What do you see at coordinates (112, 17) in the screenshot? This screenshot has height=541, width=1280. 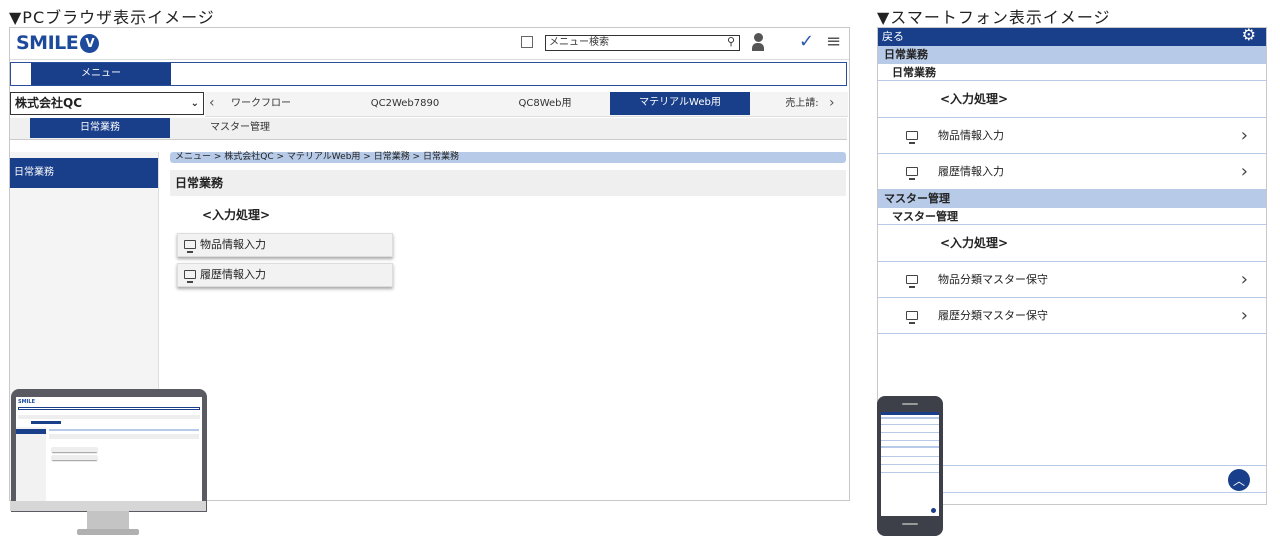 I see `pc-caption: ▼PCブラウザ表示イメージ` at bounding box center [112, 17].